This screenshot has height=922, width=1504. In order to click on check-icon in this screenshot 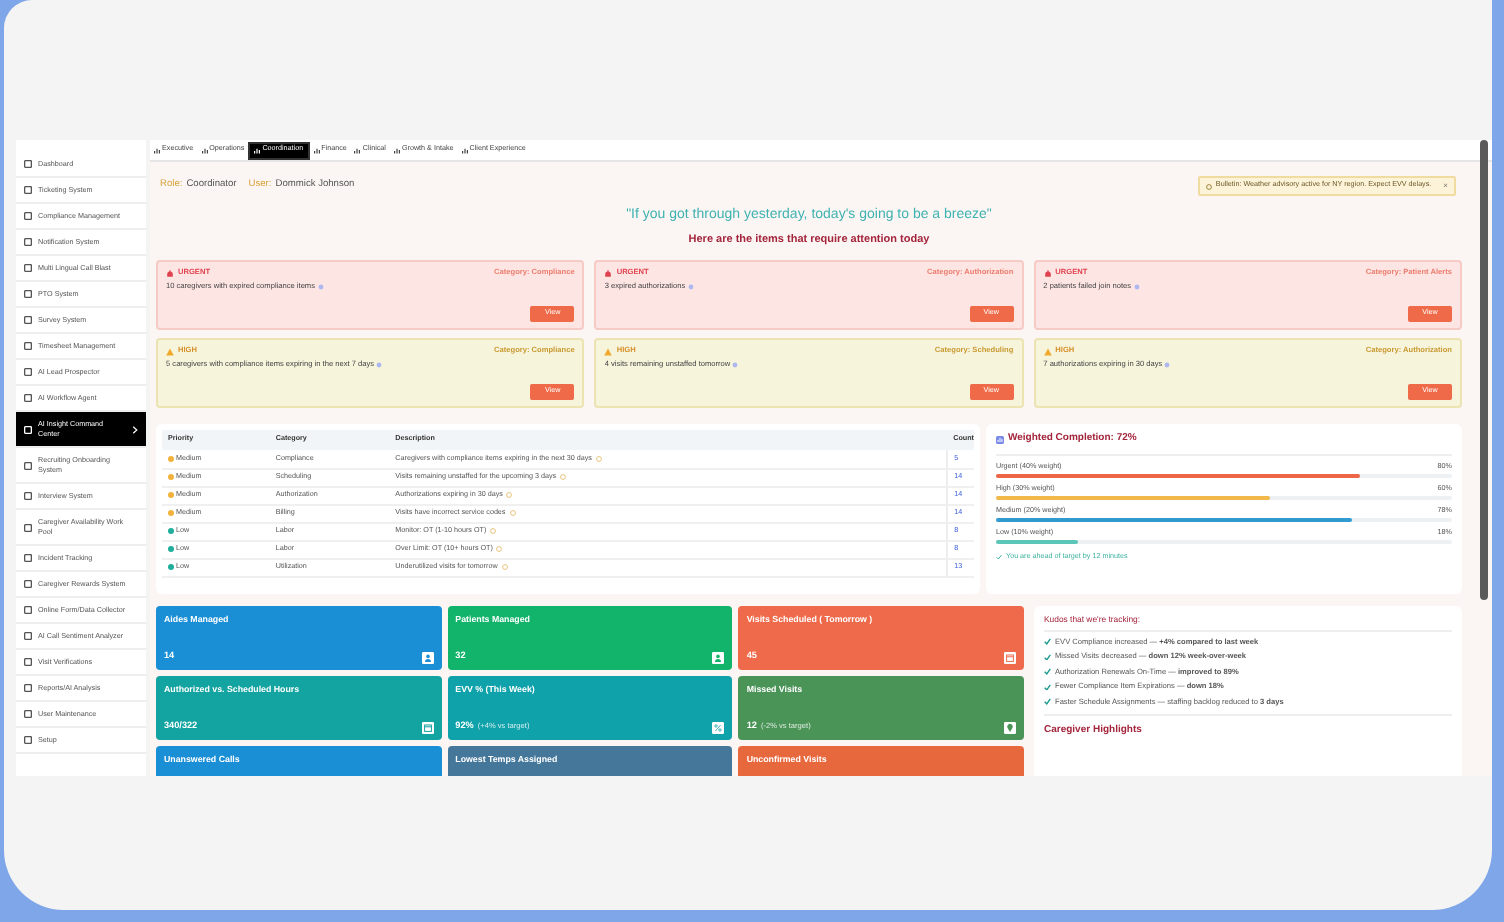, I will do `click(999, 556)`.